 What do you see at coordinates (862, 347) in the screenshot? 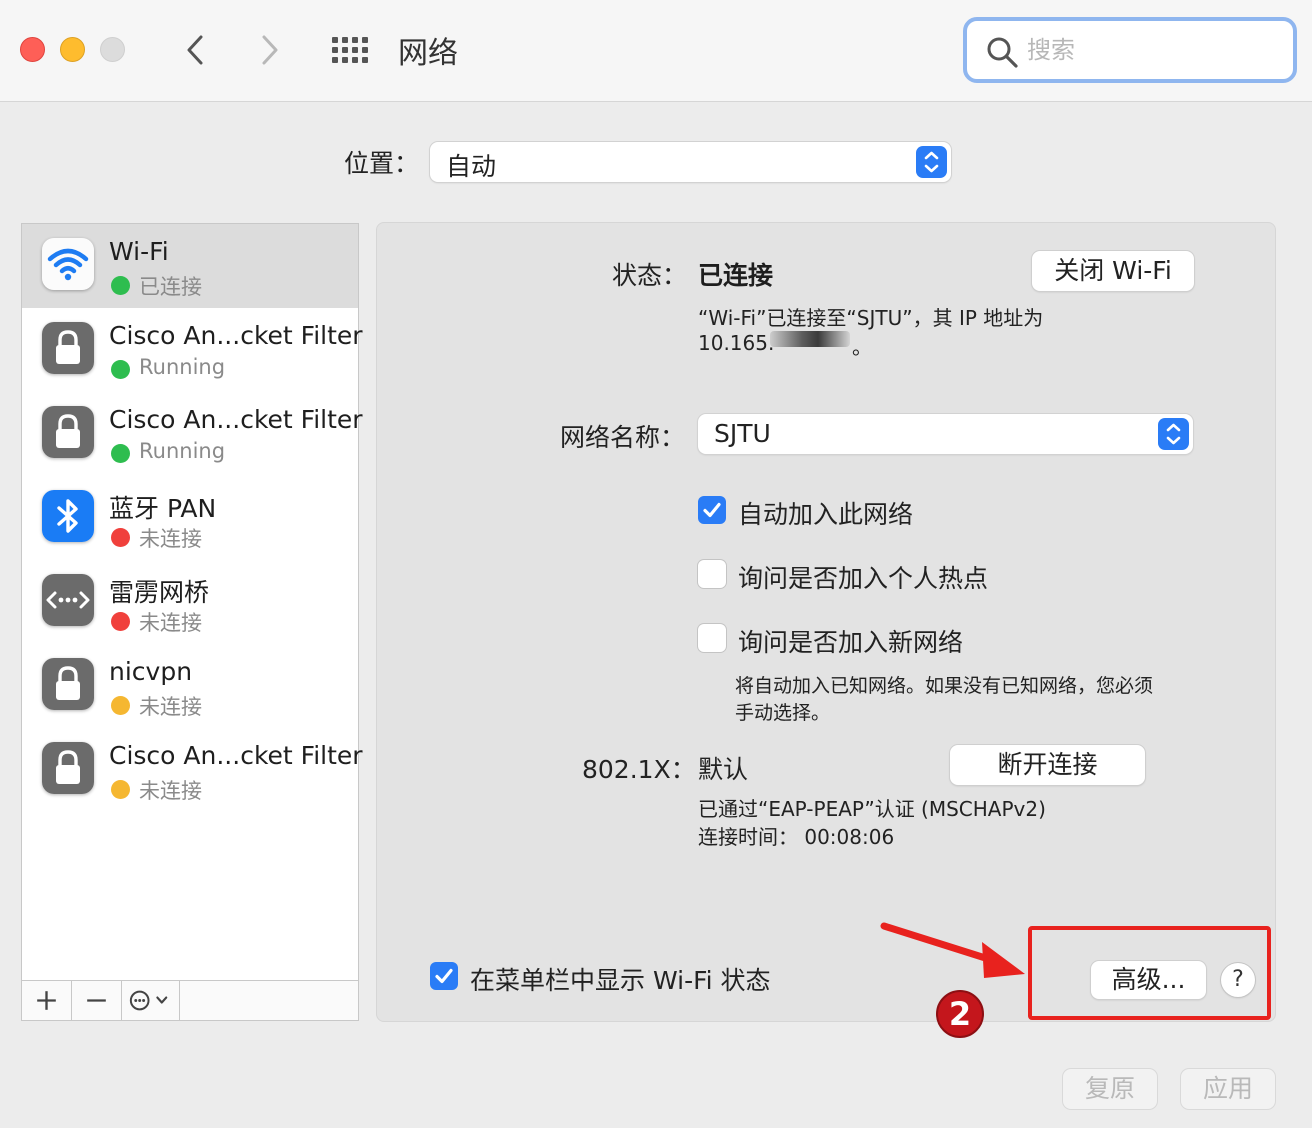
I see `ip-address-end: 。` at bounding box center [862, 347].